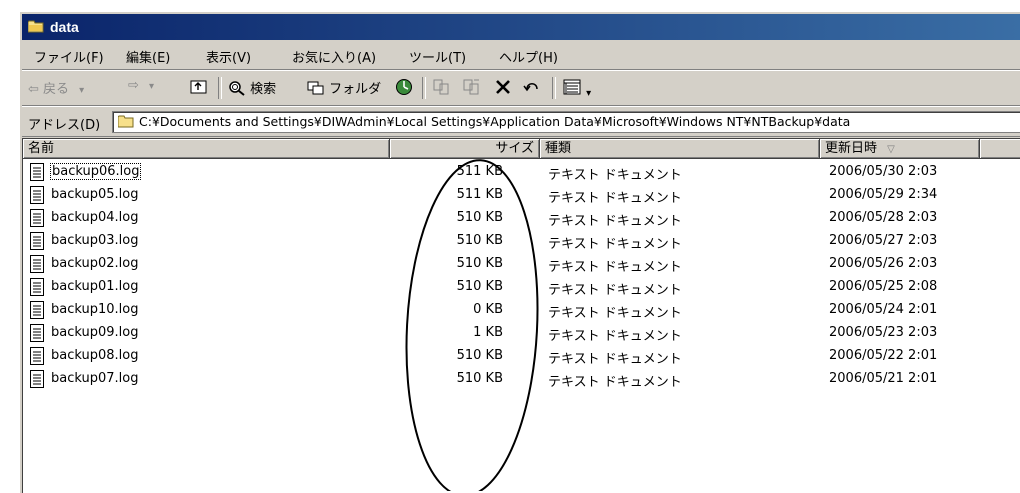 Image resolution: width=1020 pixels, height=493 pixels. I want to click on folders-icon, so click(315, 88).